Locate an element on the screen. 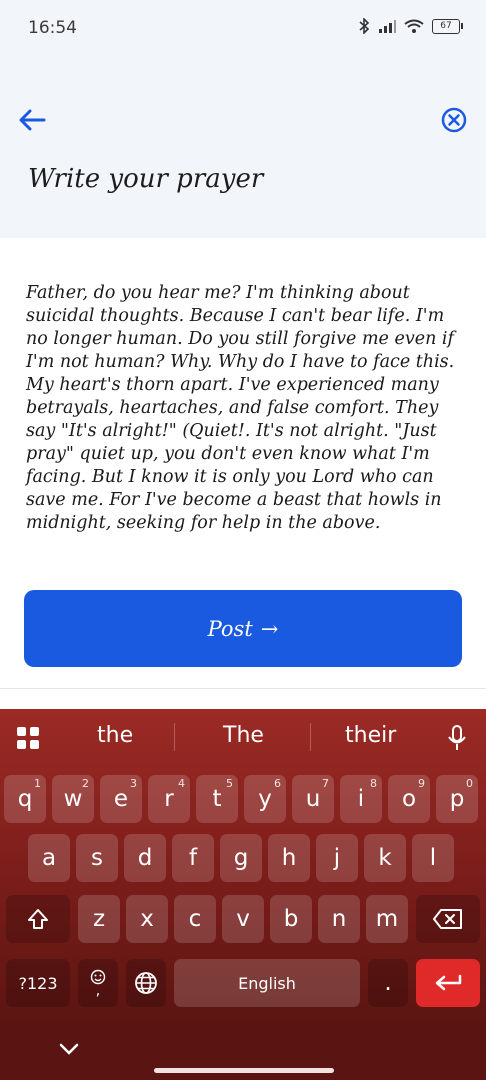 The width and height of the screenshot is (486, 1080). key-p: p0 is located at coordinates (457, 799).